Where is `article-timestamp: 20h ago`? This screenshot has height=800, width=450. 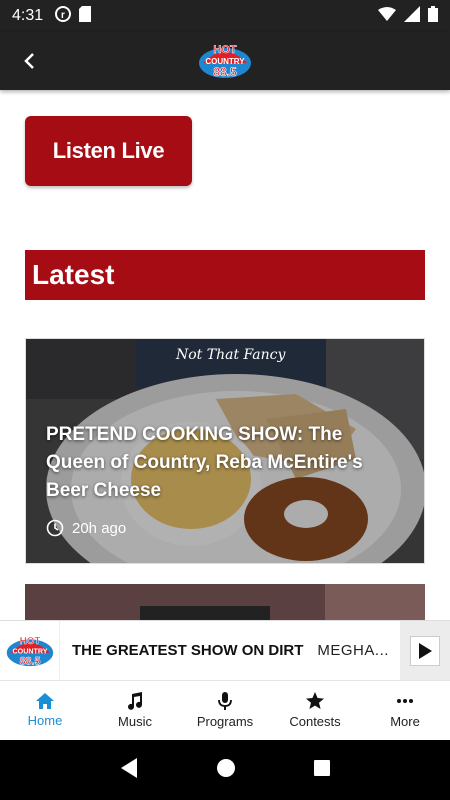
article-timestamp: 20h ago is located at coordinates (86, 528).